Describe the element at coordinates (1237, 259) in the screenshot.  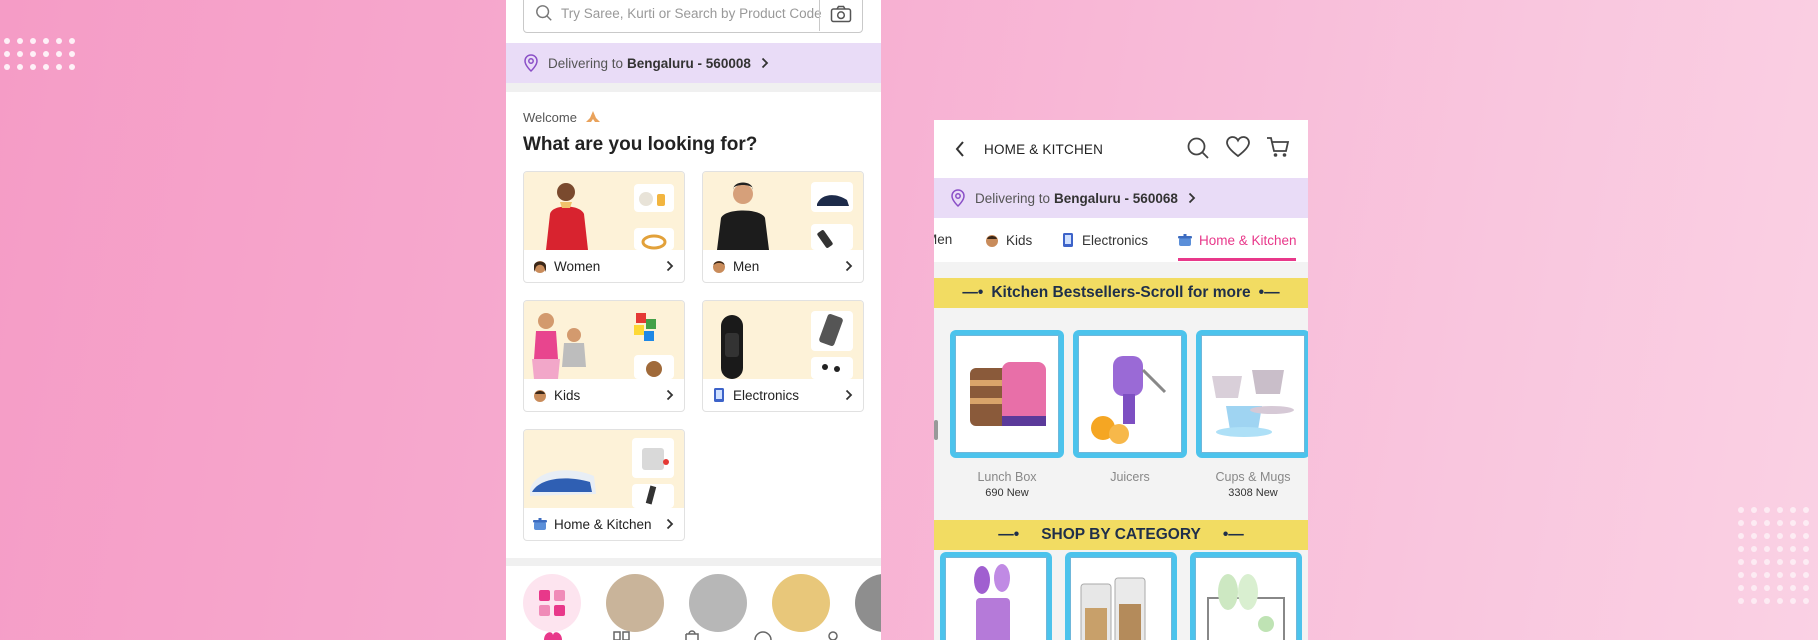
I see `active-tab-indicator` at that location.